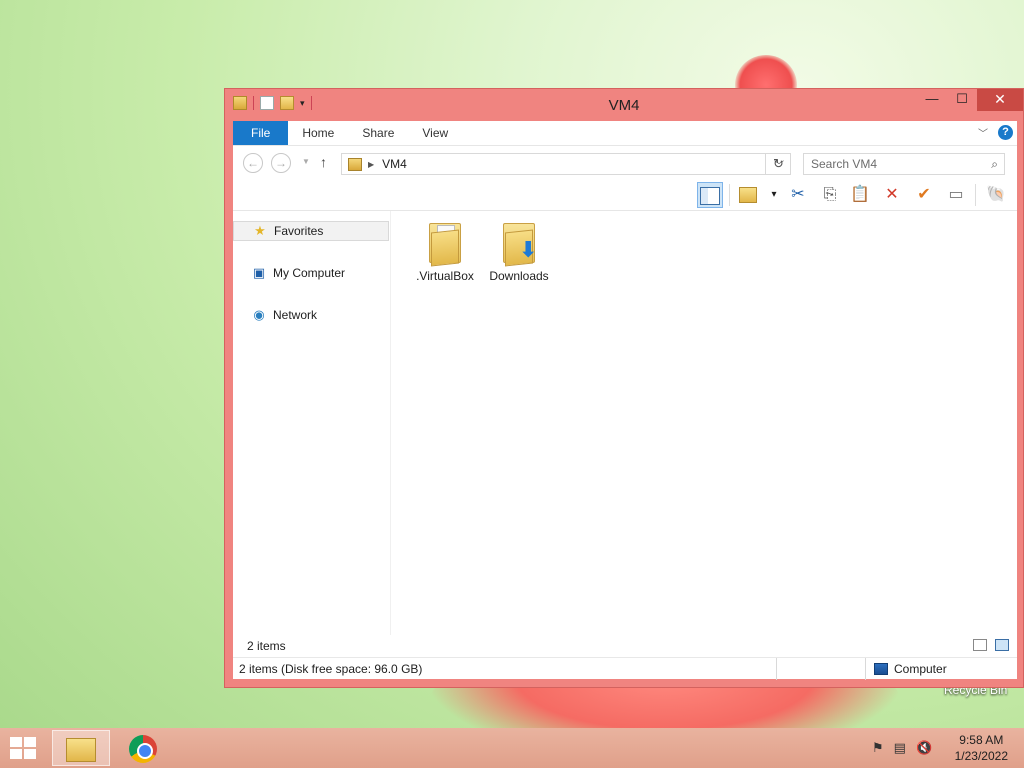 This screenshot has height=768, width=1024. What do you see at coordinates (878, 748) in the screenshot?
I see `action-center-flag-icon: ⚑` at bounding box center [878, 748].